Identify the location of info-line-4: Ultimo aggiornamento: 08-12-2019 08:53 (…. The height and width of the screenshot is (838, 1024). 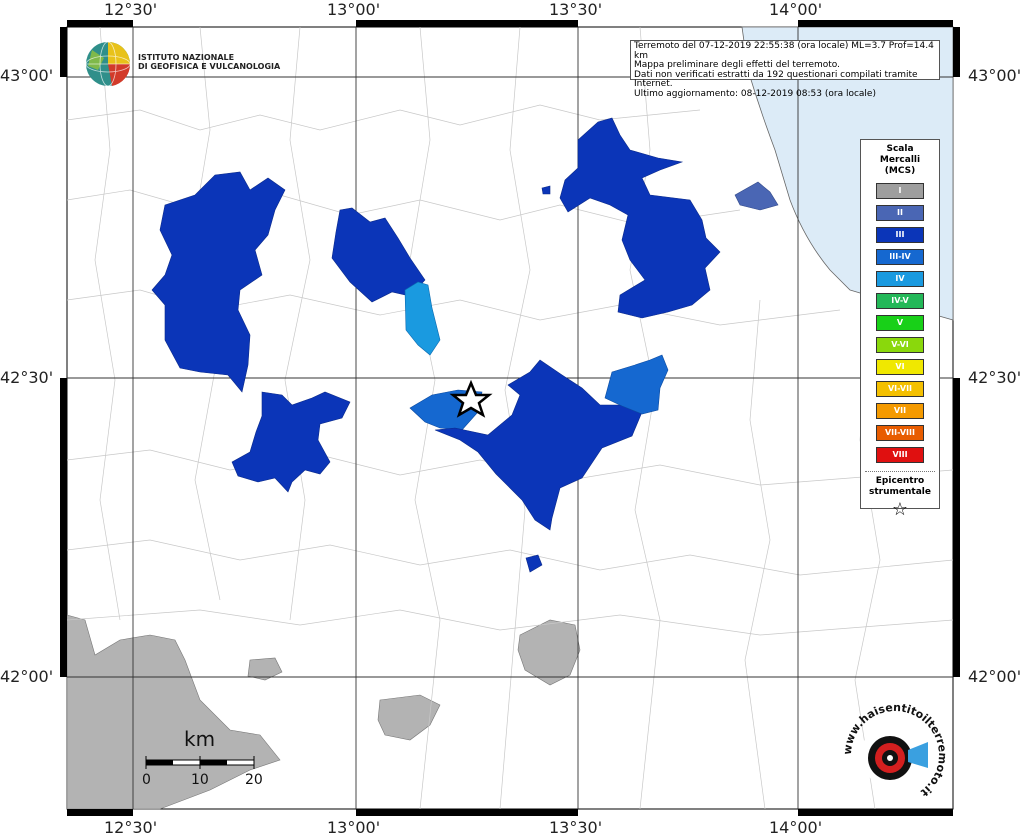
(755, 93).